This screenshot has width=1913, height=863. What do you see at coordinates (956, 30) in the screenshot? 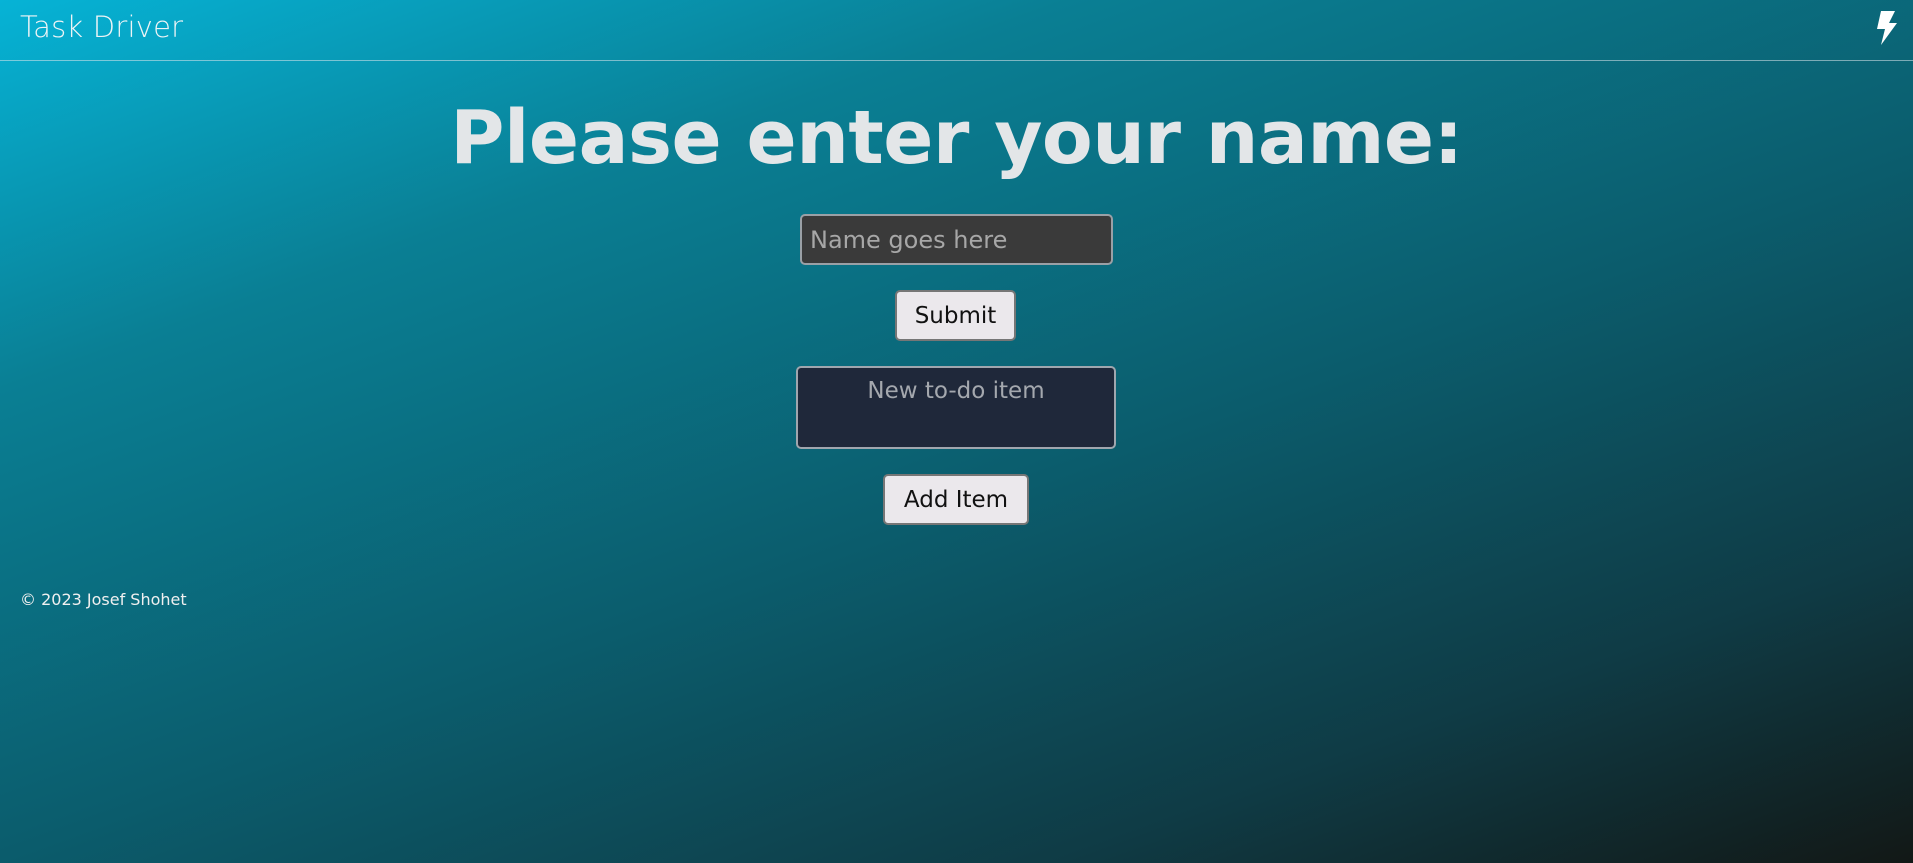
I see `navbar: Task Driver` at bounding box center [956, 30].